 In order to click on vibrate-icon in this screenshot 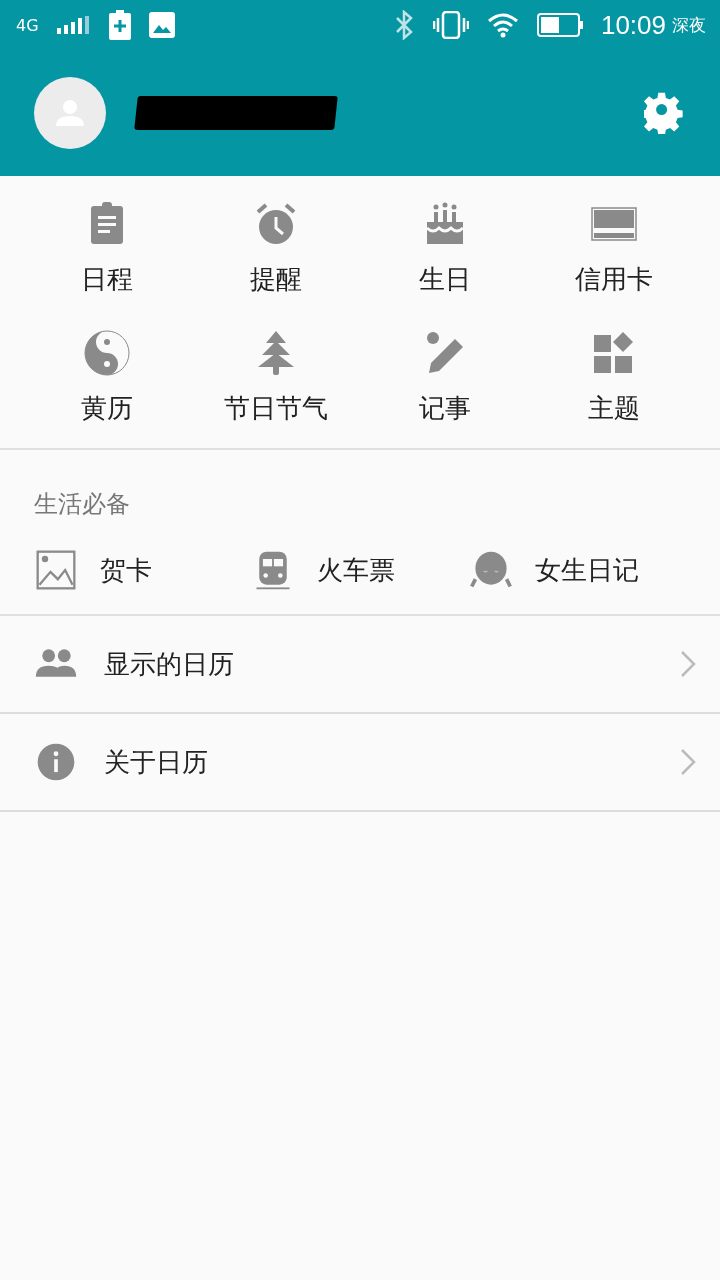, I will do `click(450, 25)`.